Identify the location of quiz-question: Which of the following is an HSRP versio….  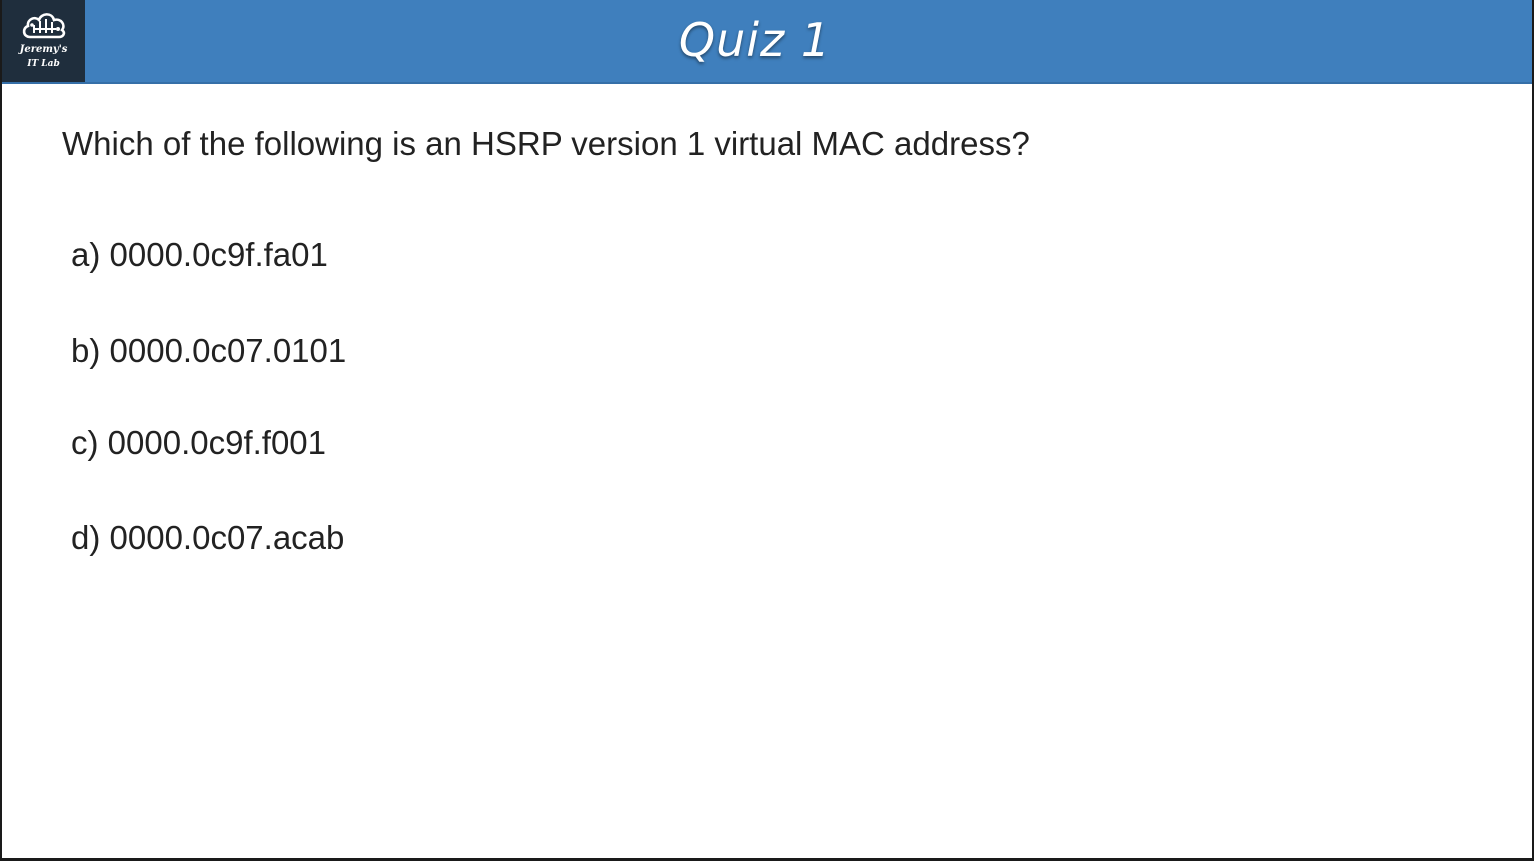
(546, 143).